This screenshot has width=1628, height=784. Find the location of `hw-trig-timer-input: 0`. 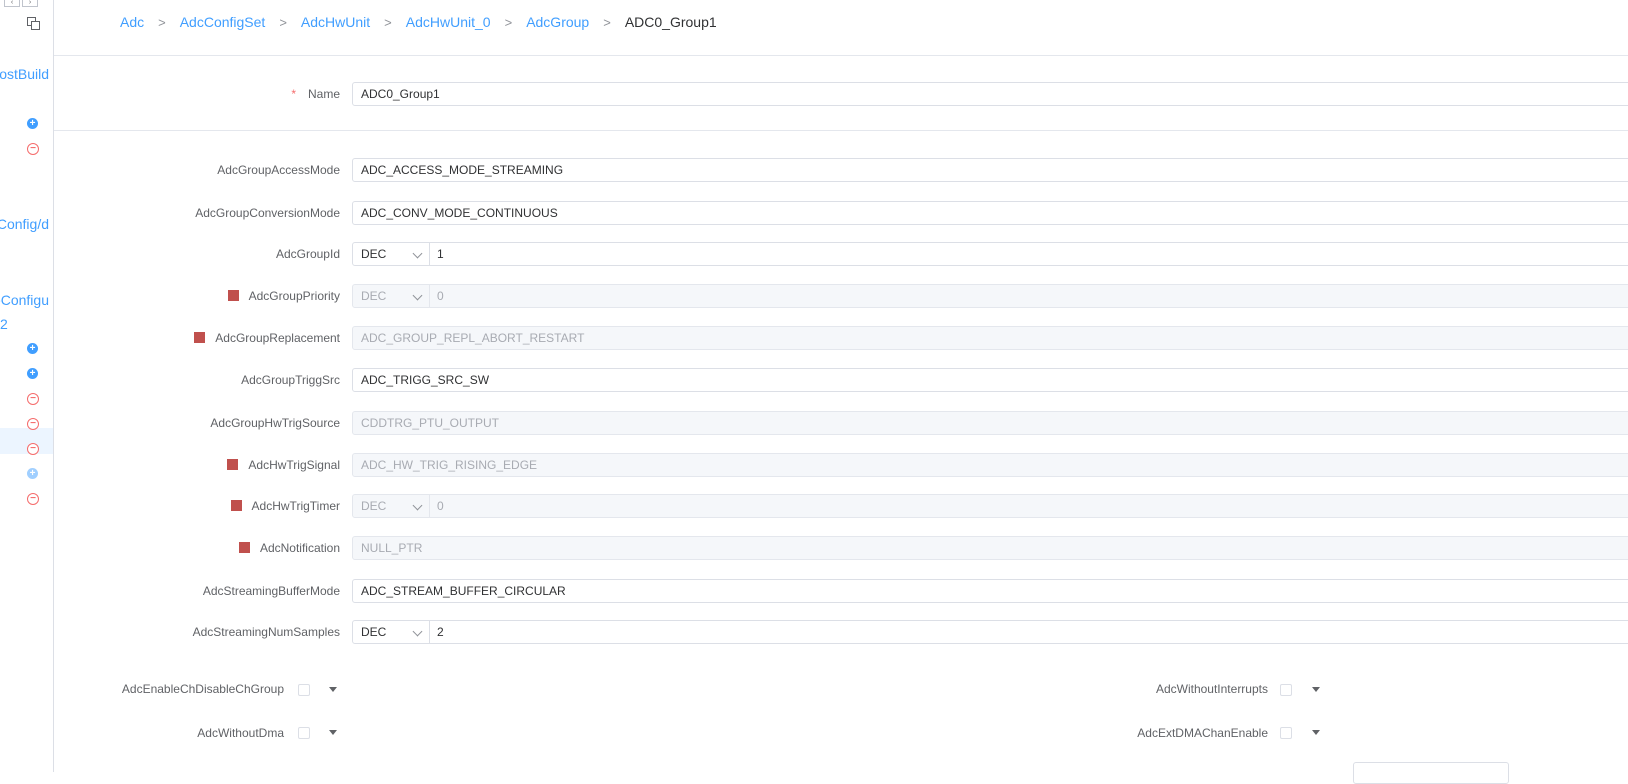

hw-trig-timer-input: 0 is located at coordinates (1029, 506).